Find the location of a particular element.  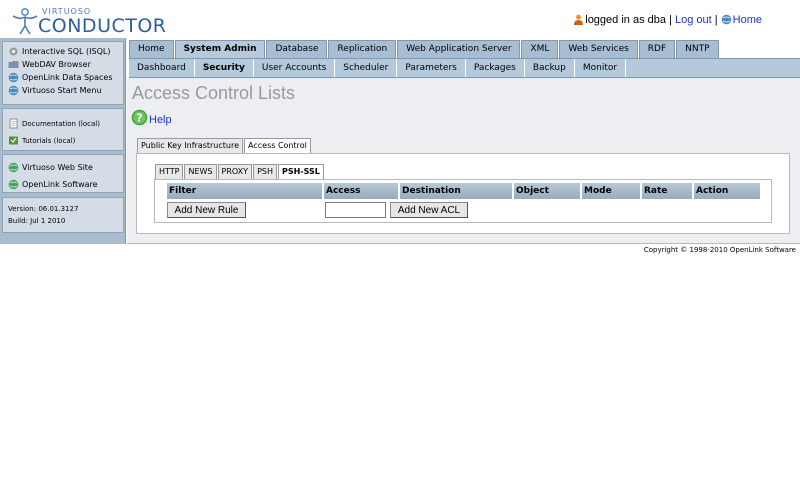

sidebar-item-label: Virtuoso Web Site is located at coordinates (57, 167).